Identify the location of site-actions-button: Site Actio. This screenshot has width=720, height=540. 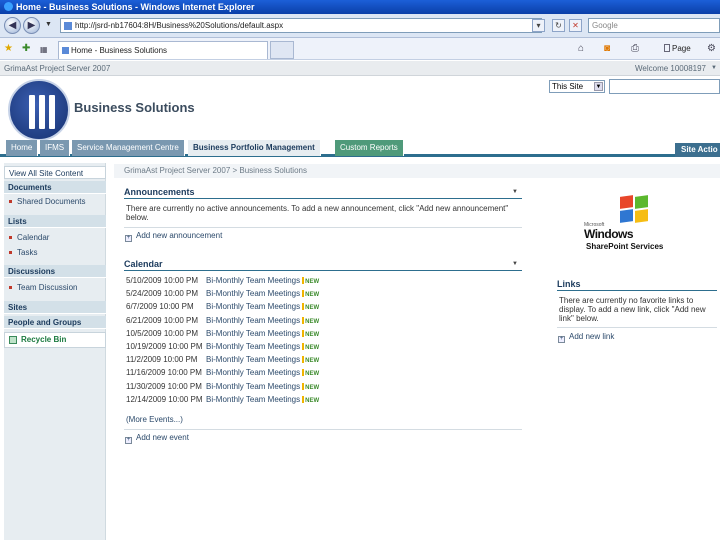
(697, 150).